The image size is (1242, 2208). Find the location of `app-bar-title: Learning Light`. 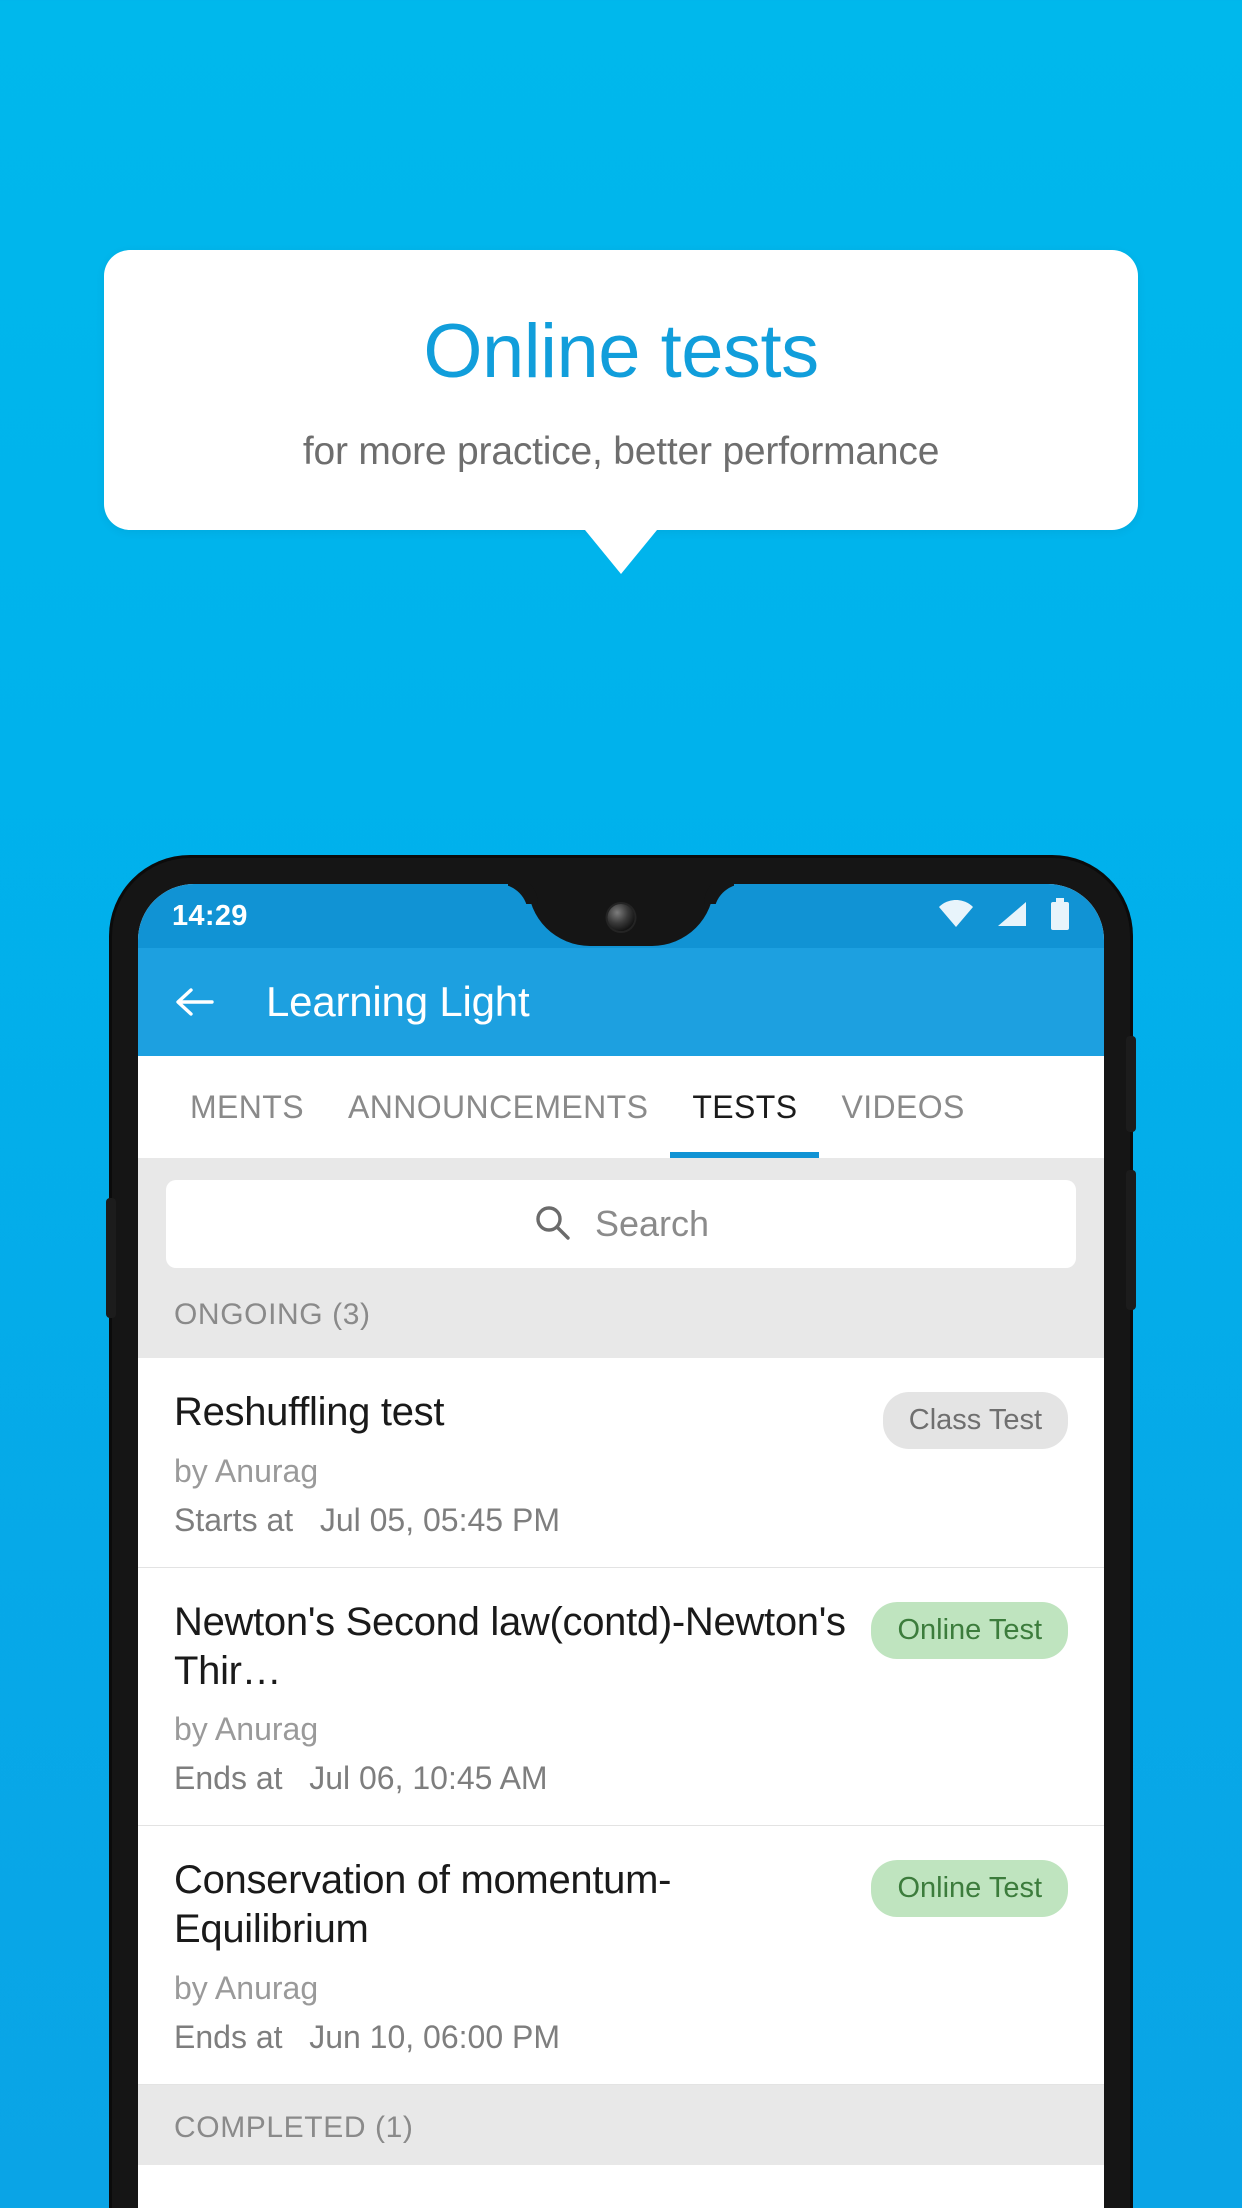

app-bar-title: Learning Light is located at coordinates (398, 1001).